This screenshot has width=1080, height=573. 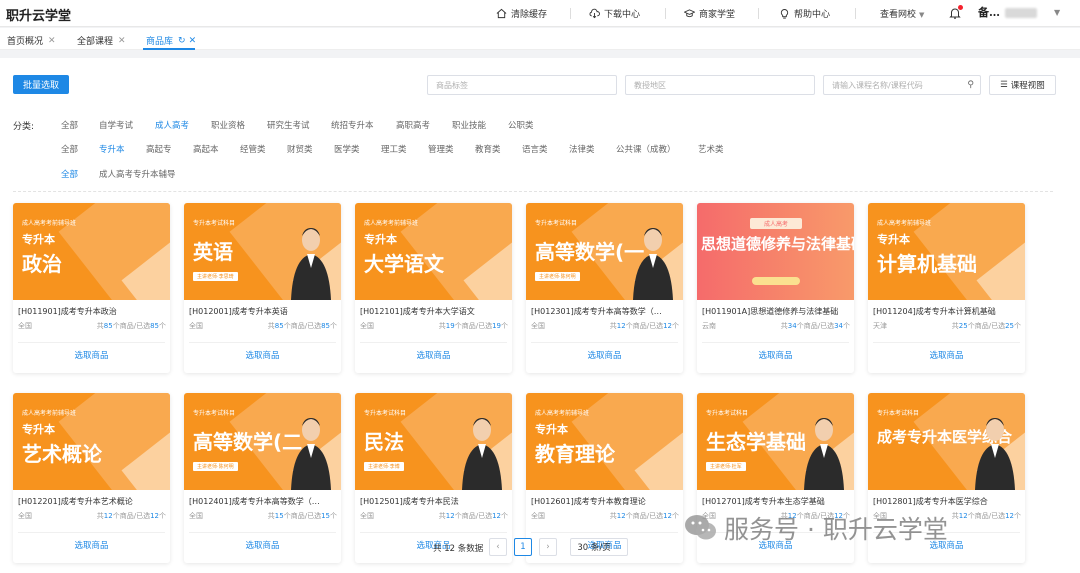 I want to click on teacher-photo, so click(x=311, y=264).